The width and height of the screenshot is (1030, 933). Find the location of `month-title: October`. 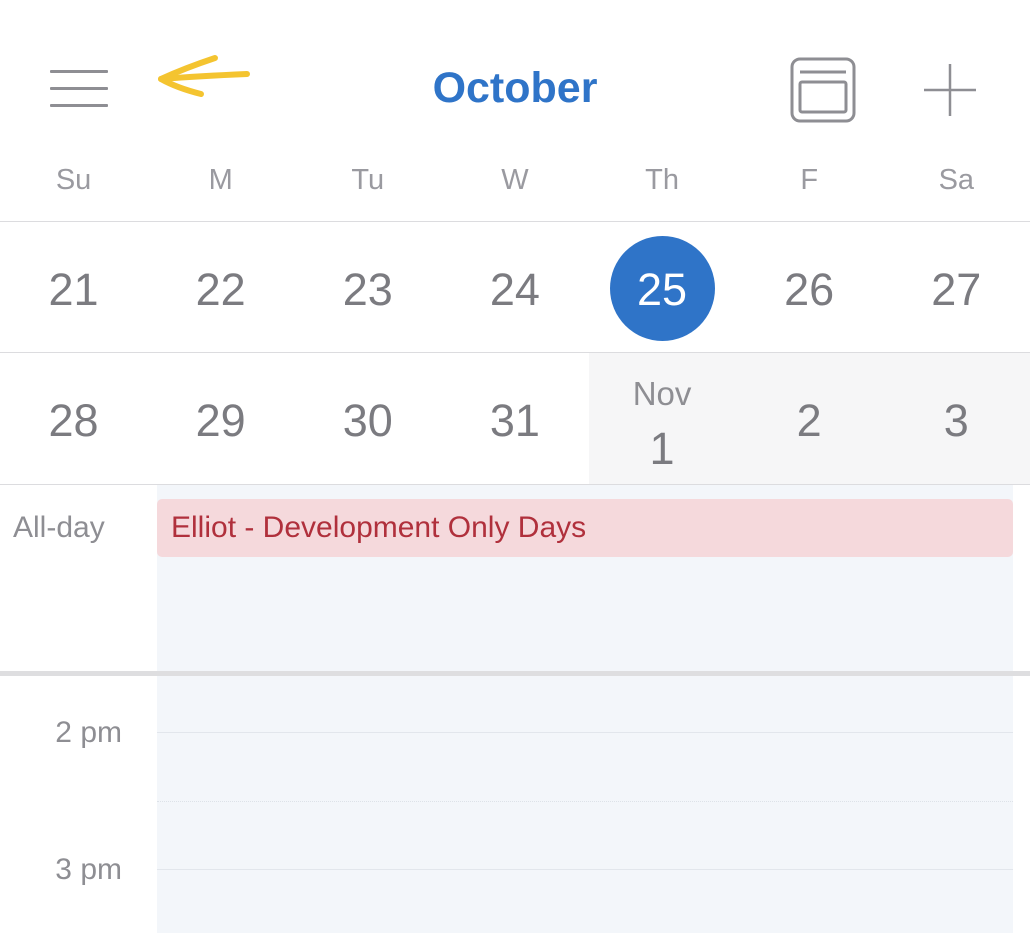

month-title: October is located at coordinates (515, 88).